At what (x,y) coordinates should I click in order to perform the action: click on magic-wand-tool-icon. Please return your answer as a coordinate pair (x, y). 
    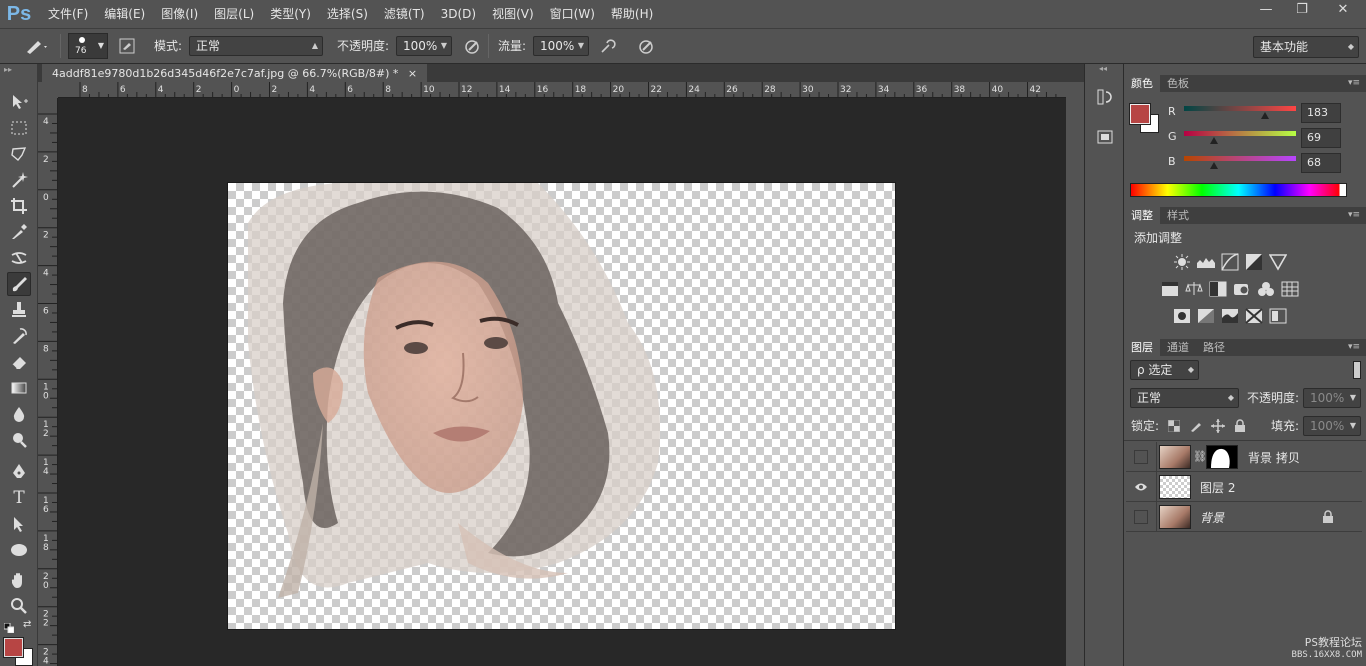
    Looking at the image, I should click on (19, 180).